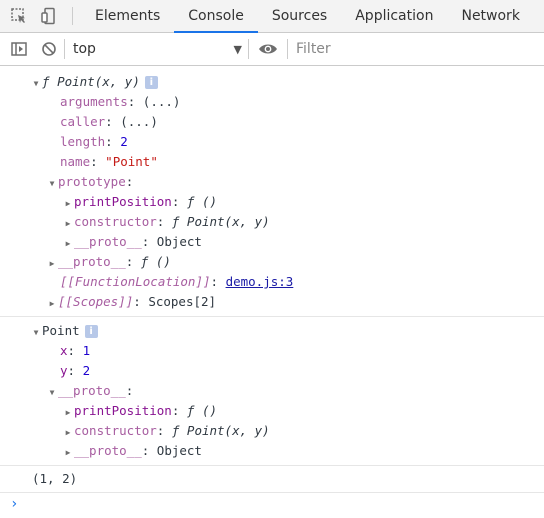  What do you see at coordinates (272, 82) in the screenshot?
I see `object-header: ▼ ƒ Point(x, y) i` at bounding box center [272, 82].